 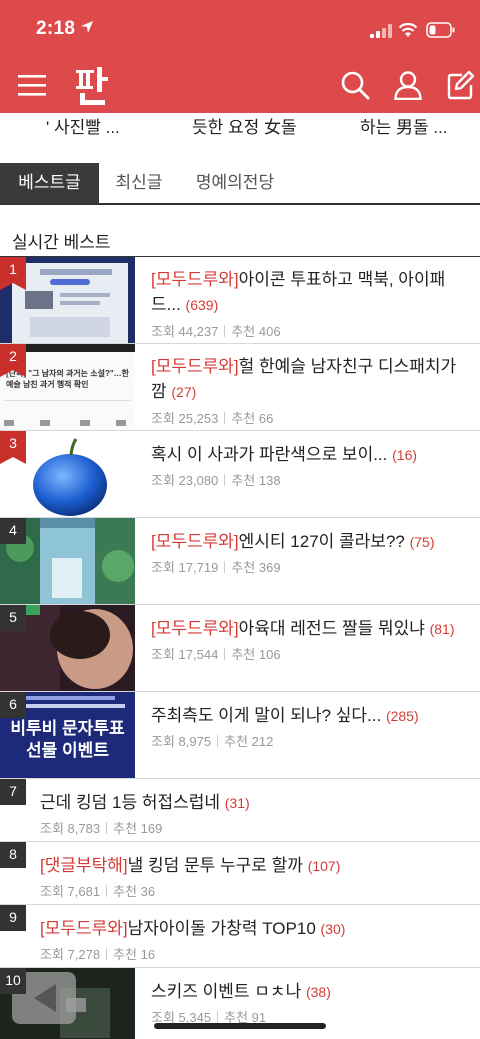 I want to click on comment-count: (31), so click(x=237, y=803).